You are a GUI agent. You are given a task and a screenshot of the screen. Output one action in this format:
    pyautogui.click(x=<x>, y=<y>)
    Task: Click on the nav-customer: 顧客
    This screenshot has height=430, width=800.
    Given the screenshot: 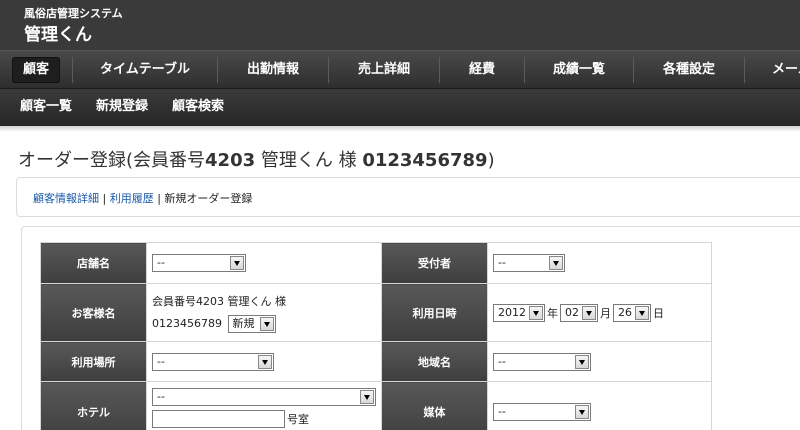 What is the action you would take?
    pyautogui.click(x=36, y=69)
    